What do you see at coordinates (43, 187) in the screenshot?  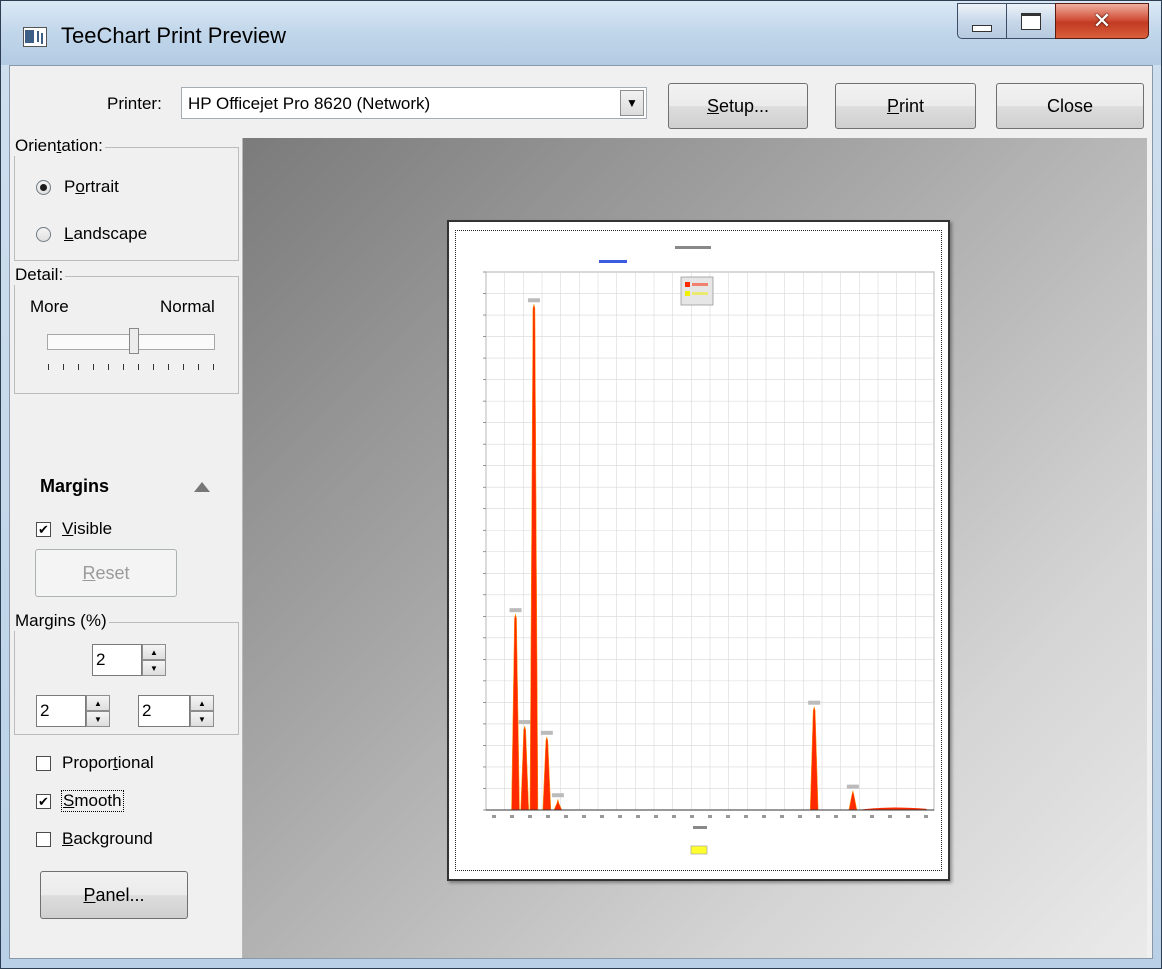 I see `portrait-radio-dot` at bounding box center [43, 187].